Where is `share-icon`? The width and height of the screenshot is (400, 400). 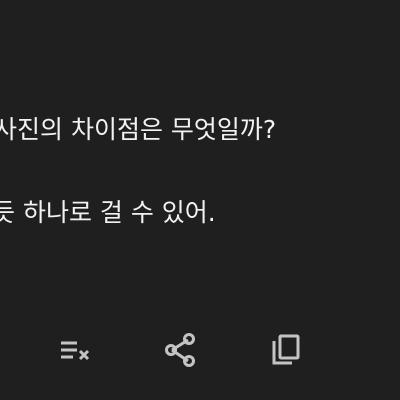
share-icon is located at coordinates (180, 350).